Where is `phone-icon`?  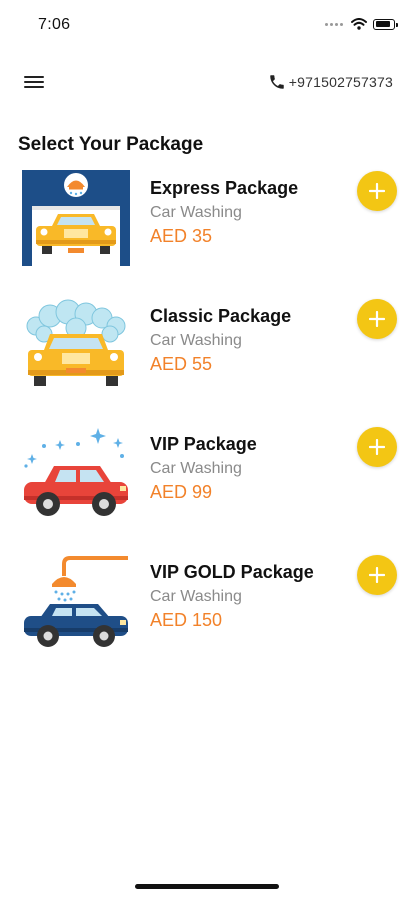
phone-icon is located at coordinates (277, 82).